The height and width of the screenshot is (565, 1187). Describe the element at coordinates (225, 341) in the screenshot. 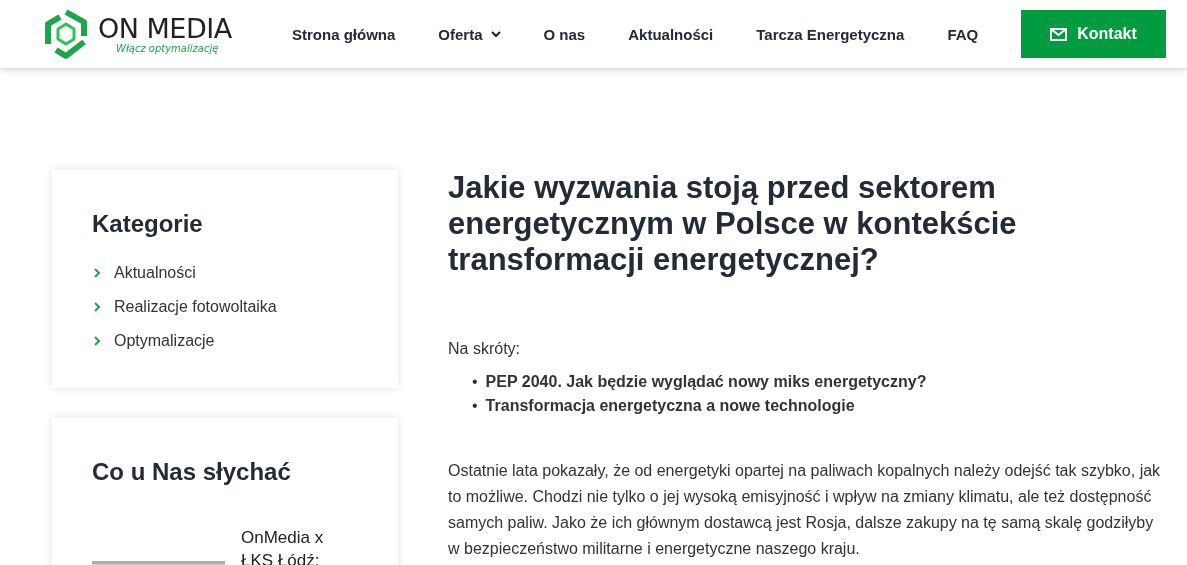

I see `category-link: Optymalizacje` at that location.